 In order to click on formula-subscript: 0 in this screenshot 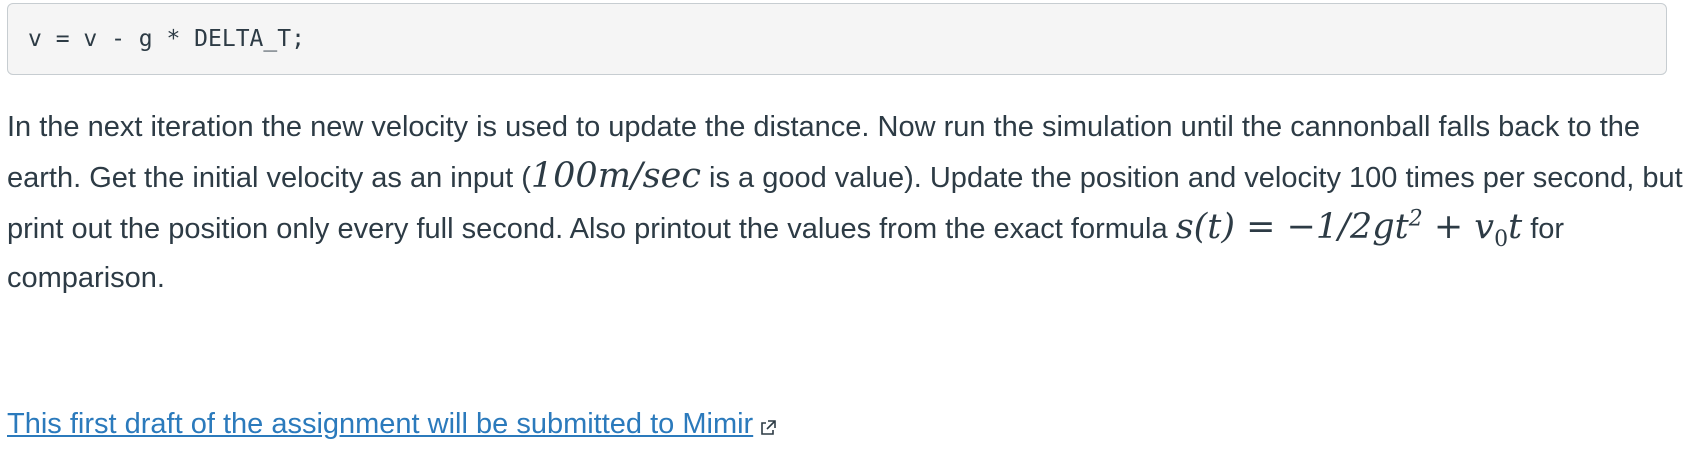, I will do `click(1501, 239)`.